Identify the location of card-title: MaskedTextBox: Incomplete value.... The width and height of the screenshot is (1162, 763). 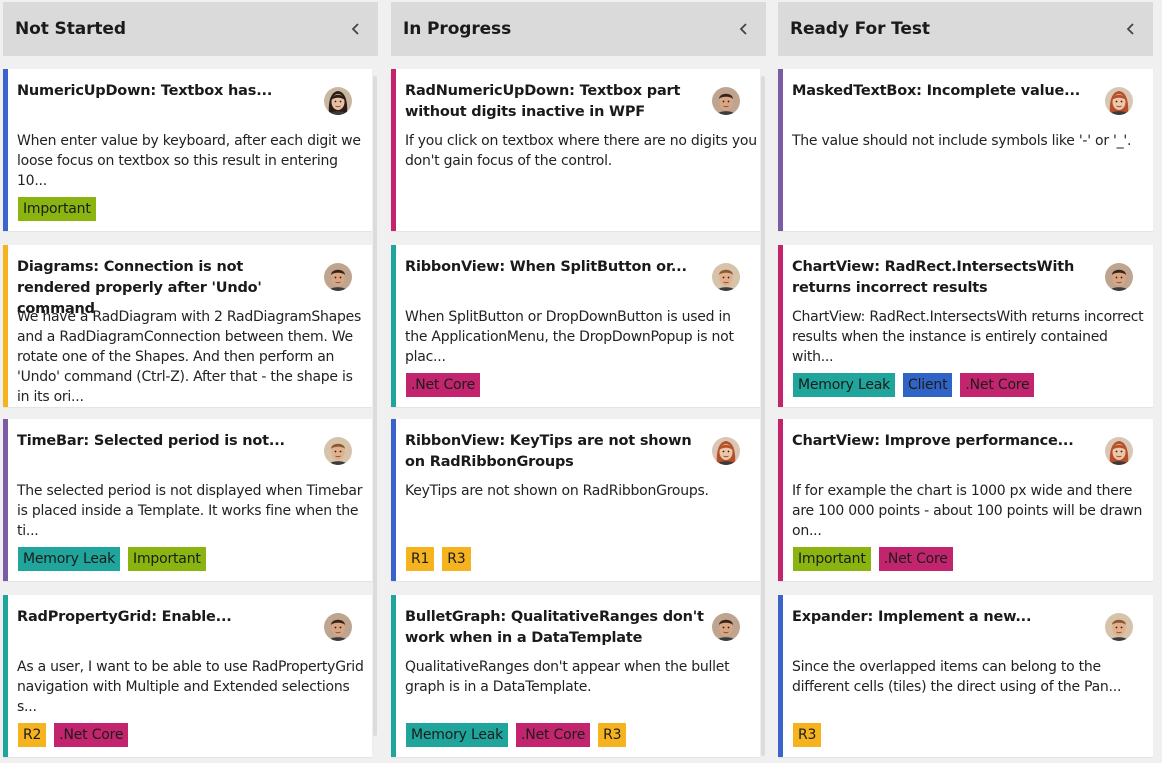
(936, 91).